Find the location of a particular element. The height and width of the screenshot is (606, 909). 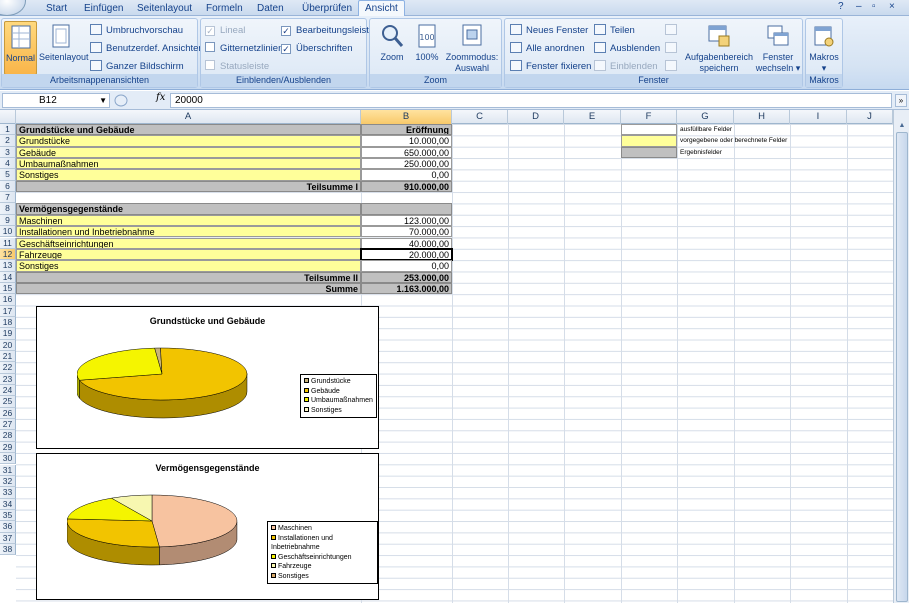

fenster-fixieren-button: Fenster fixieren ▾ is located at coordinates (554, 67).